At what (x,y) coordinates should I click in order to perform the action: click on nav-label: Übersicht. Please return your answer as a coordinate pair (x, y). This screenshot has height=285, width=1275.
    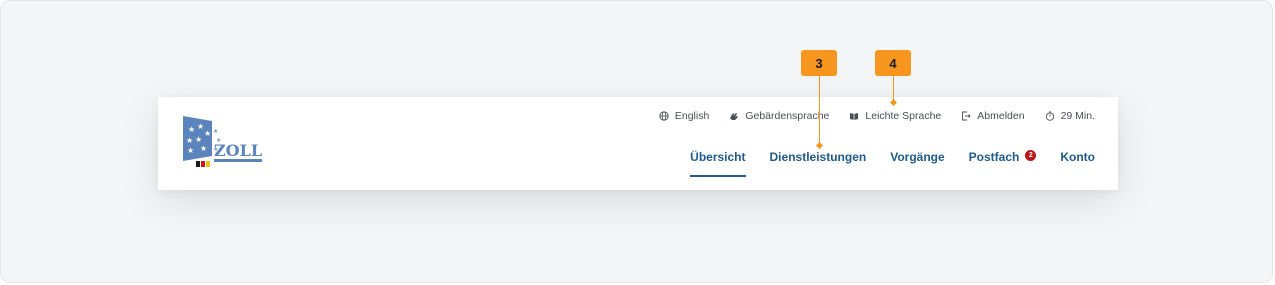
    Looking at the image, I should click on (718, 157).